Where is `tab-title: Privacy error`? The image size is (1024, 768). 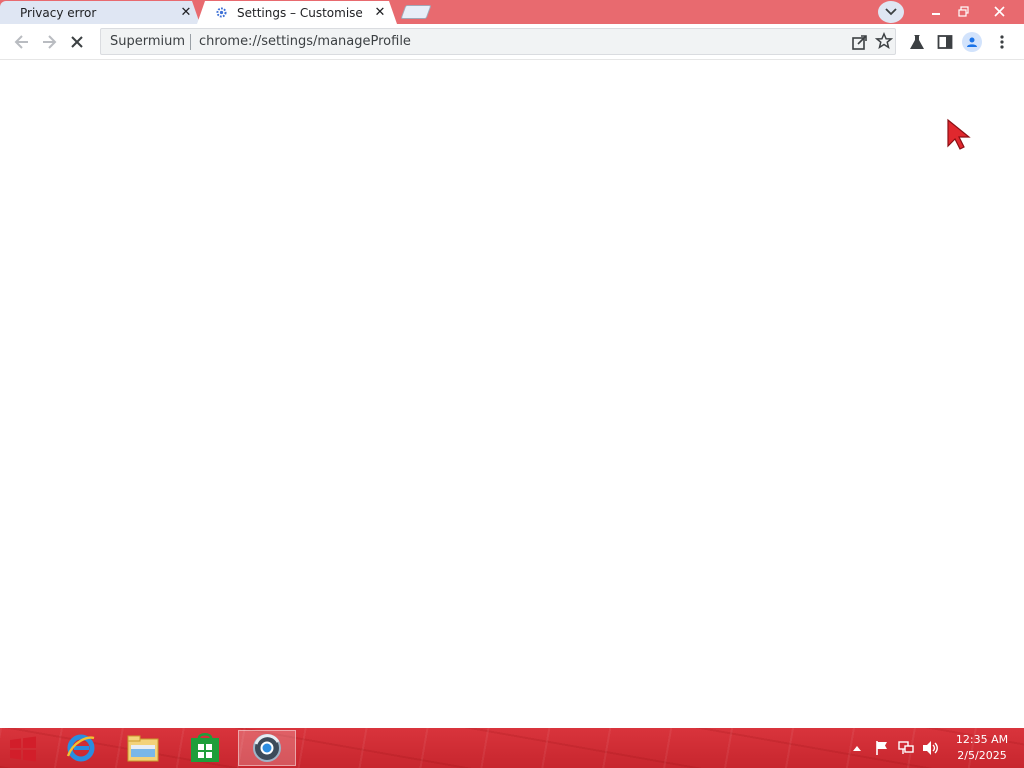 tab-title: Privacy error is located at coordinates (58, 12).